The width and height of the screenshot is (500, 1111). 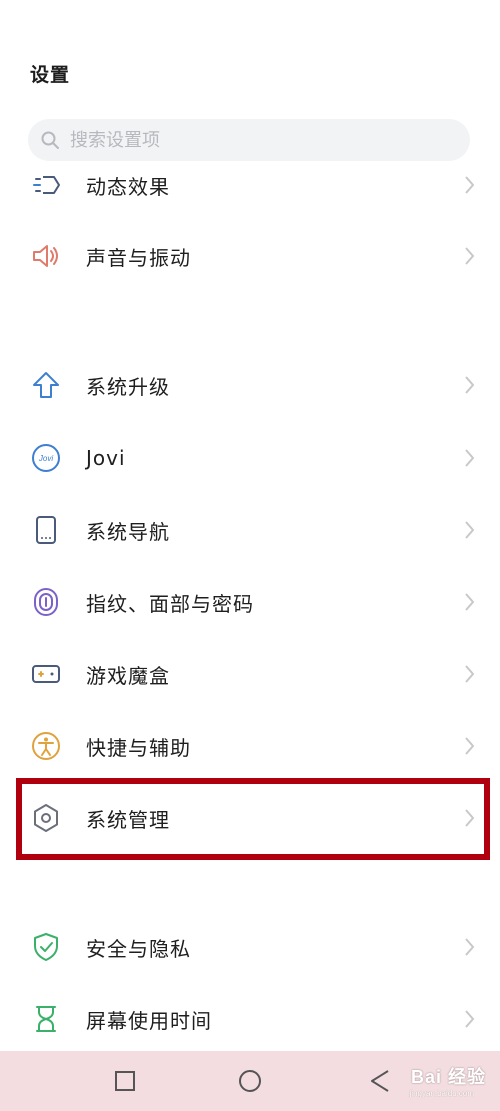 What do you see at coordinates (46, 746) in the screenshot?
I see `accessibility-icon` at bounding box center [46, 746].